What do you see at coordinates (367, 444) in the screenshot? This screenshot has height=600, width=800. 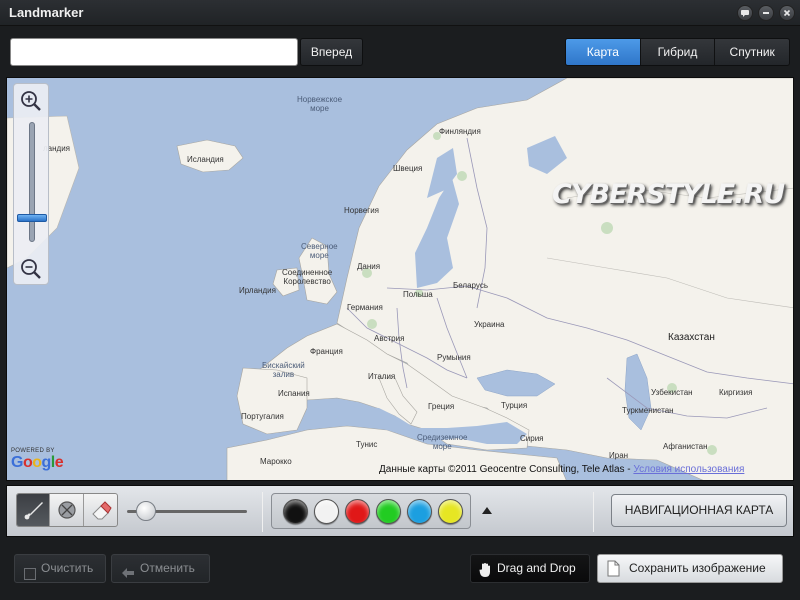 I see `map-label: Тунис` at bounding box center [367, 444].